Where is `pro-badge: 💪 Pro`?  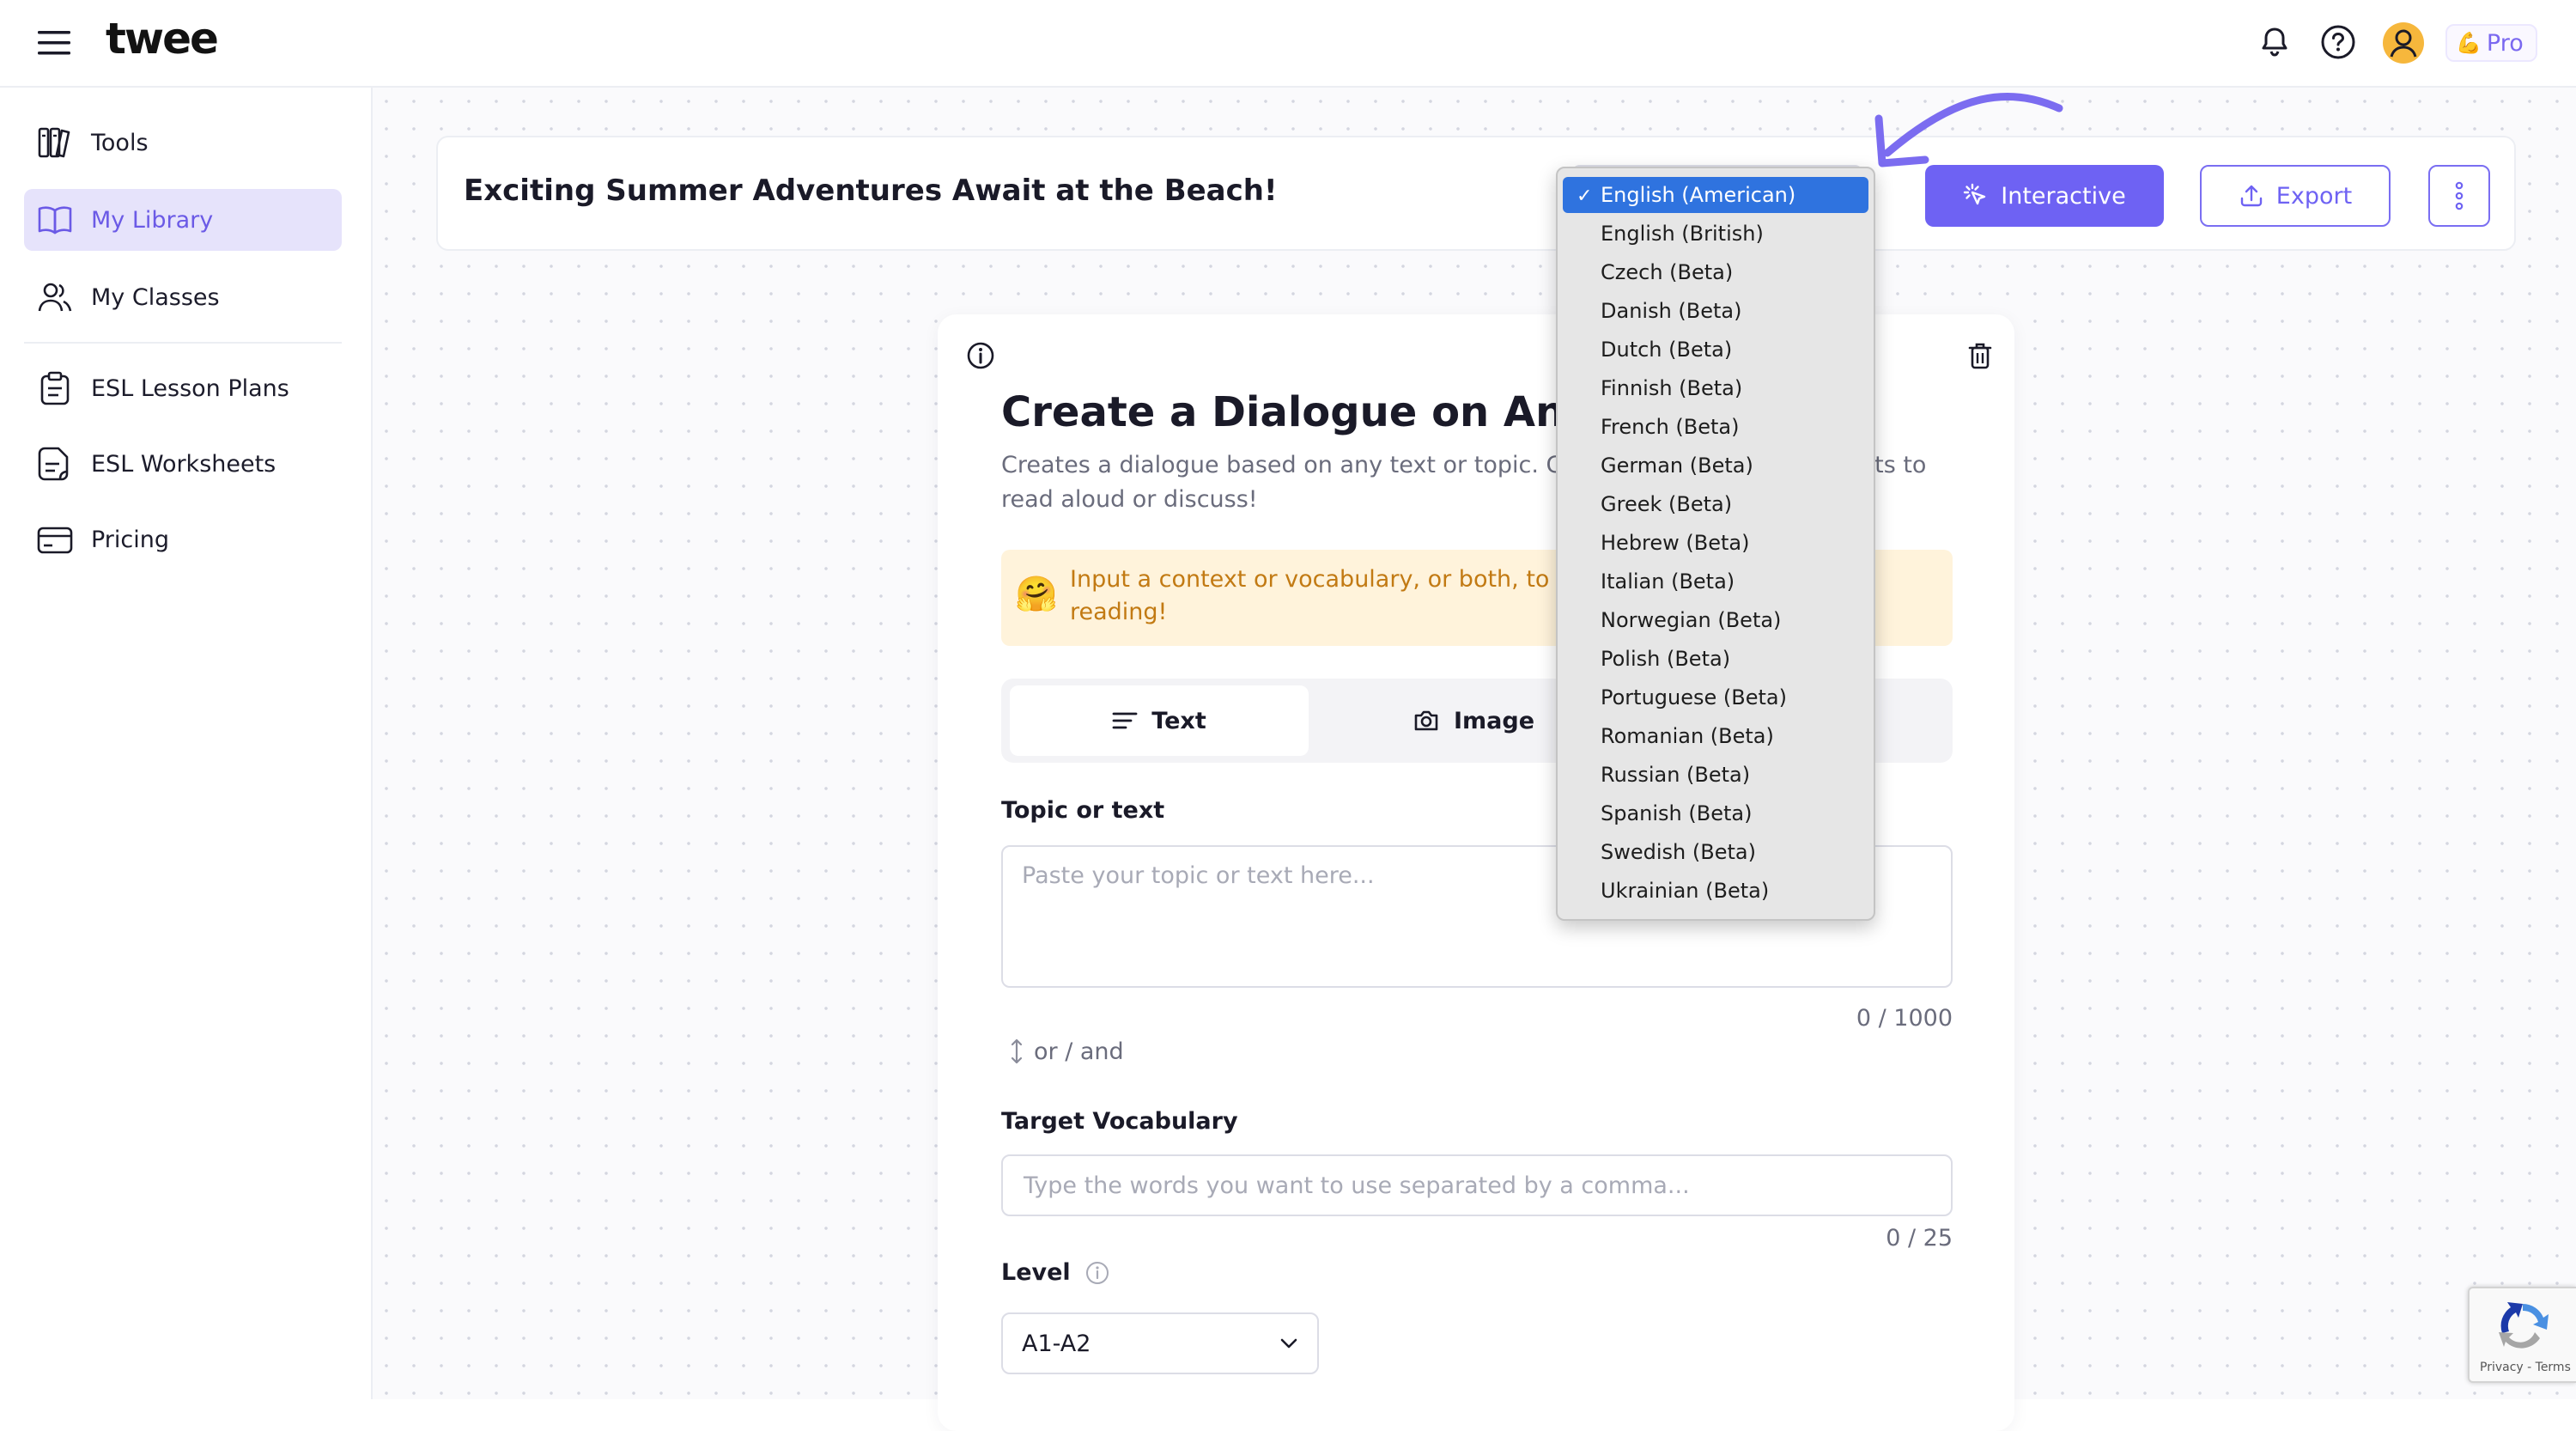
pro-badge: 💪 Pro is located at coordinates (2491, 43).